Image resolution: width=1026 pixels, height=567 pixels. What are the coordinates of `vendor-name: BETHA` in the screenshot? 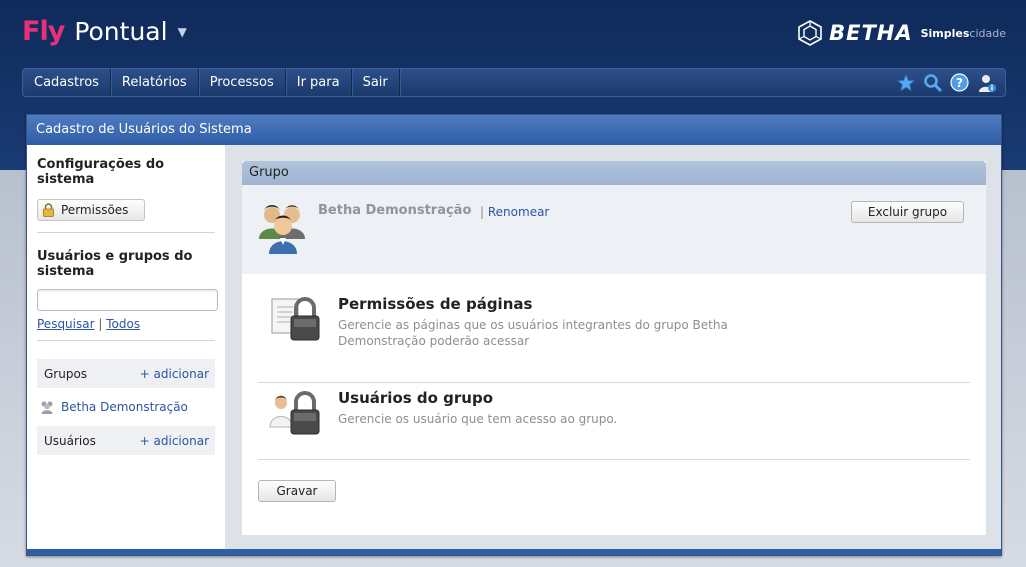 It's located at (871, 33).